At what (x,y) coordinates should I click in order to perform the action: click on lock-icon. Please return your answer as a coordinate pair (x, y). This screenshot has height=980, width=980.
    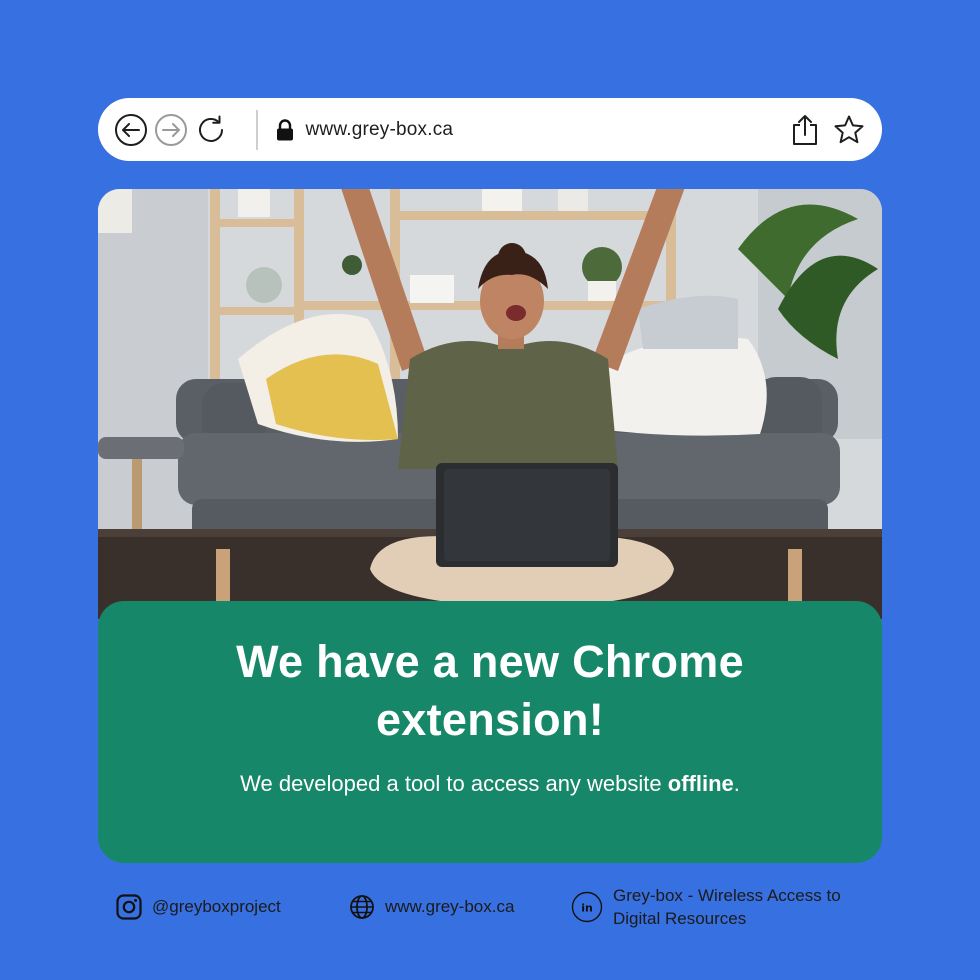
    Looking at the image, I should click on (286, 129).